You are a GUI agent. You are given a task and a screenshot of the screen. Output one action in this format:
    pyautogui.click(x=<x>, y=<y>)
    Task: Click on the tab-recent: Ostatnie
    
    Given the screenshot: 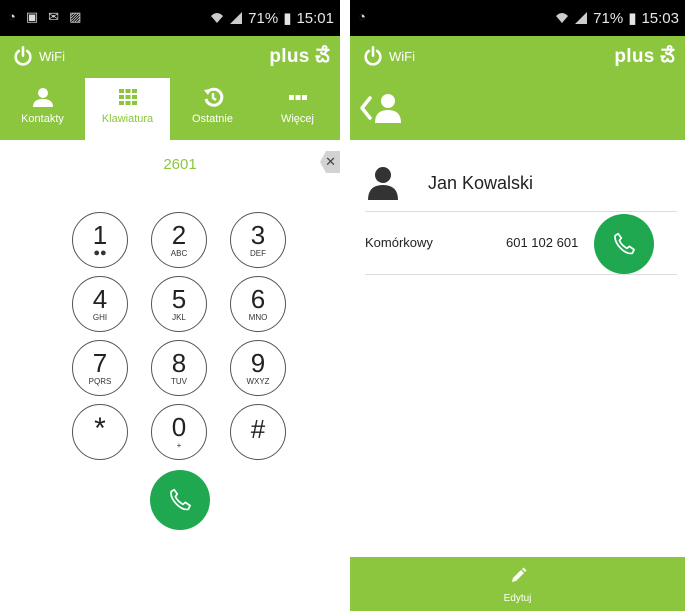 What is the action you would take?
    pyautogui.click(x=212, y=109)
    